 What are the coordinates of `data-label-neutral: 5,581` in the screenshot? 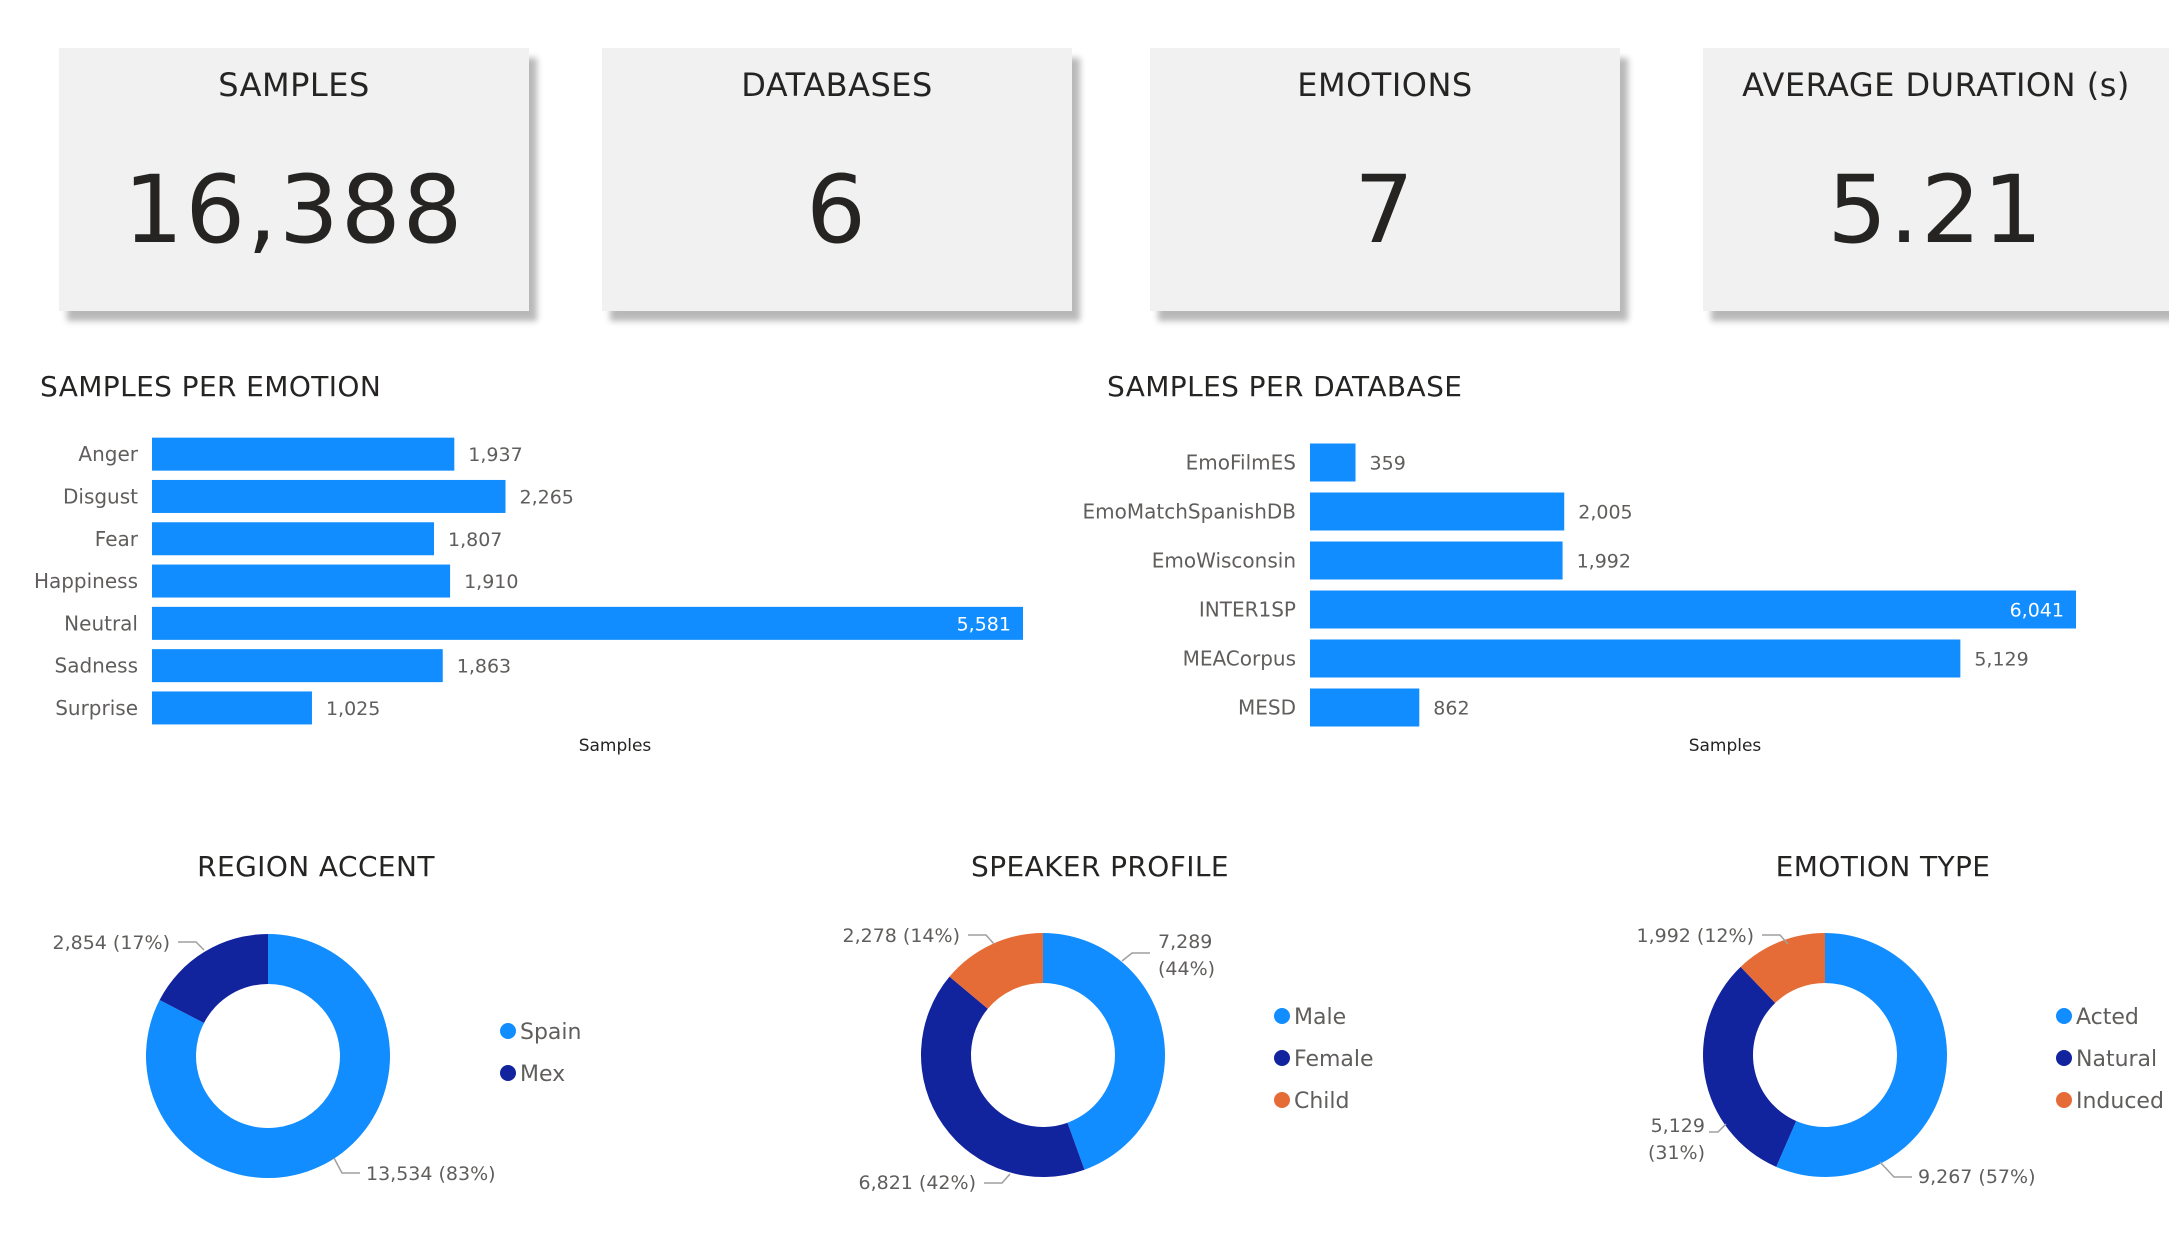 It's located at (984, 624).